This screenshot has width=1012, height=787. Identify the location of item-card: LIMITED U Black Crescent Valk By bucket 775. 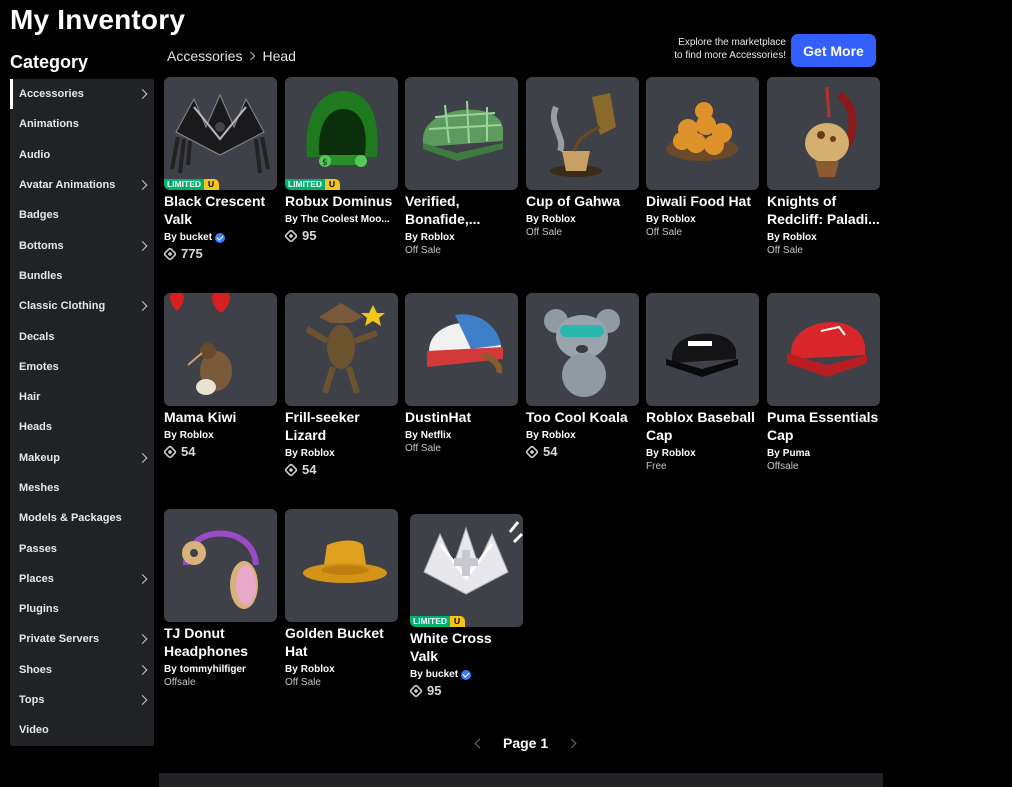
(219, 169).